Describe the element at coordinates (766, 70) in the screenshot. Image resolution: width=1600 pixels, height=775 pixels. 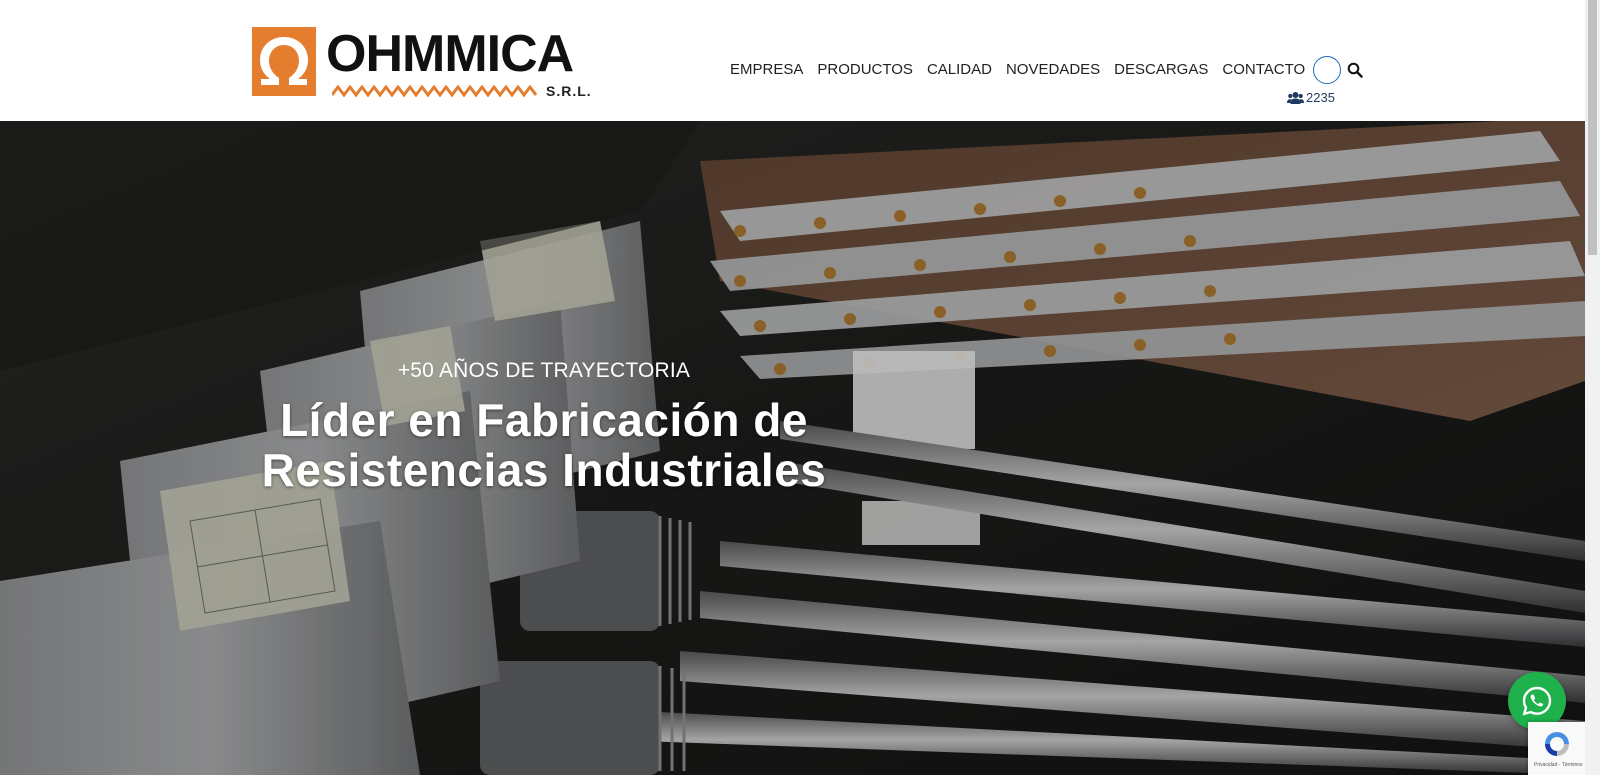
I see `nav-item-empresa: EMPRESA` at that location.